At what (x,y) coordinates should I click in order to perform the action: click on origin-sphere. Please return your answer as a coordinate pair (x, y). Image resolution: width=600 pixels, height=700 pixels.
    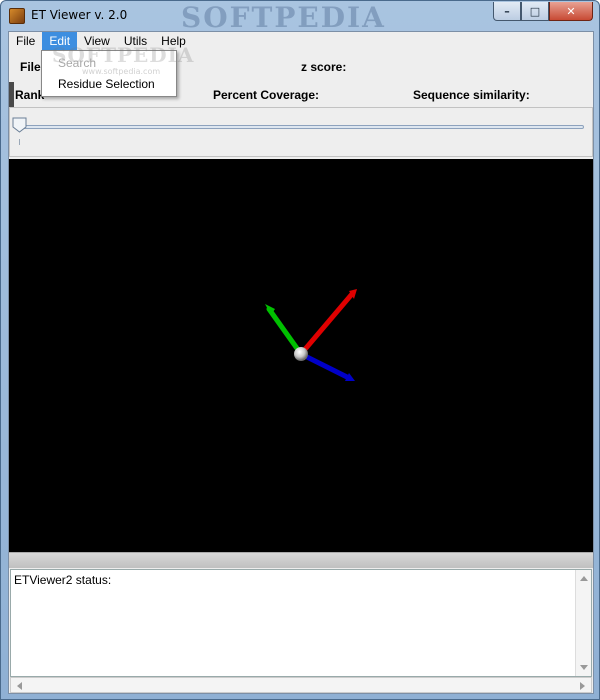
    Looking at the image, I should click on (301, 354).